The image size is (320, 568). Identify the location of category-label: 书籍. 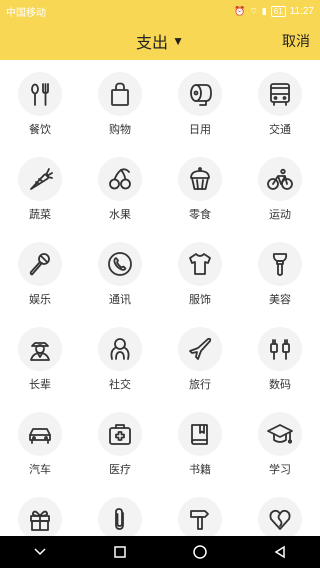
(200, 470).